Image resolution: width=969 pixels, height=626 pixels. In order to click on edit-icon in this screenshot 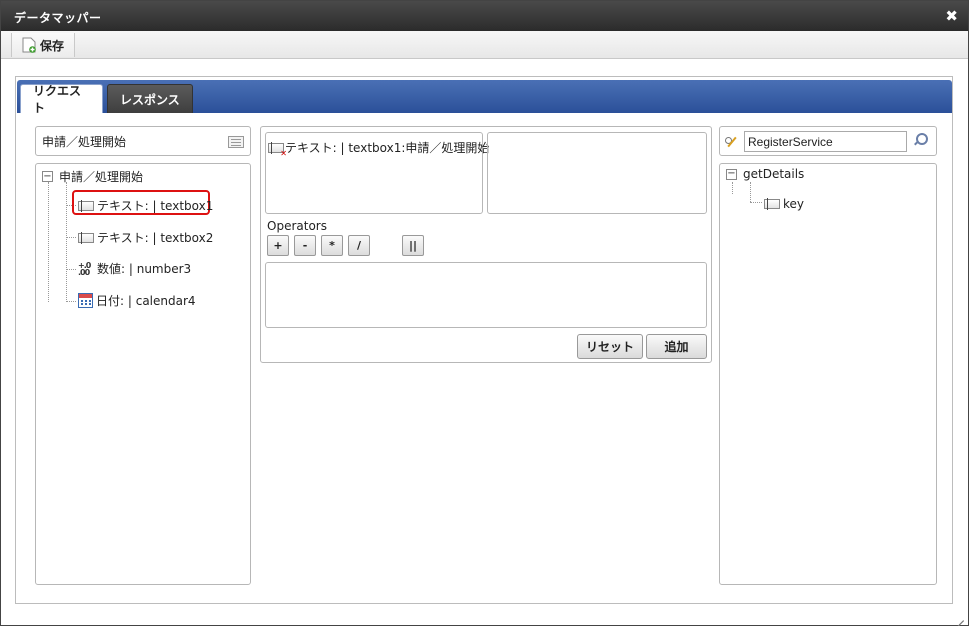, I will do `click(732, 142)`.